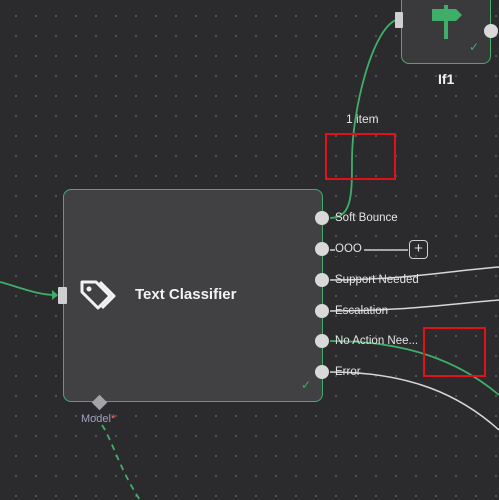 This screenshot has width=499, height=500. I want to click on output-handle-support-needed, so click(322, 280).